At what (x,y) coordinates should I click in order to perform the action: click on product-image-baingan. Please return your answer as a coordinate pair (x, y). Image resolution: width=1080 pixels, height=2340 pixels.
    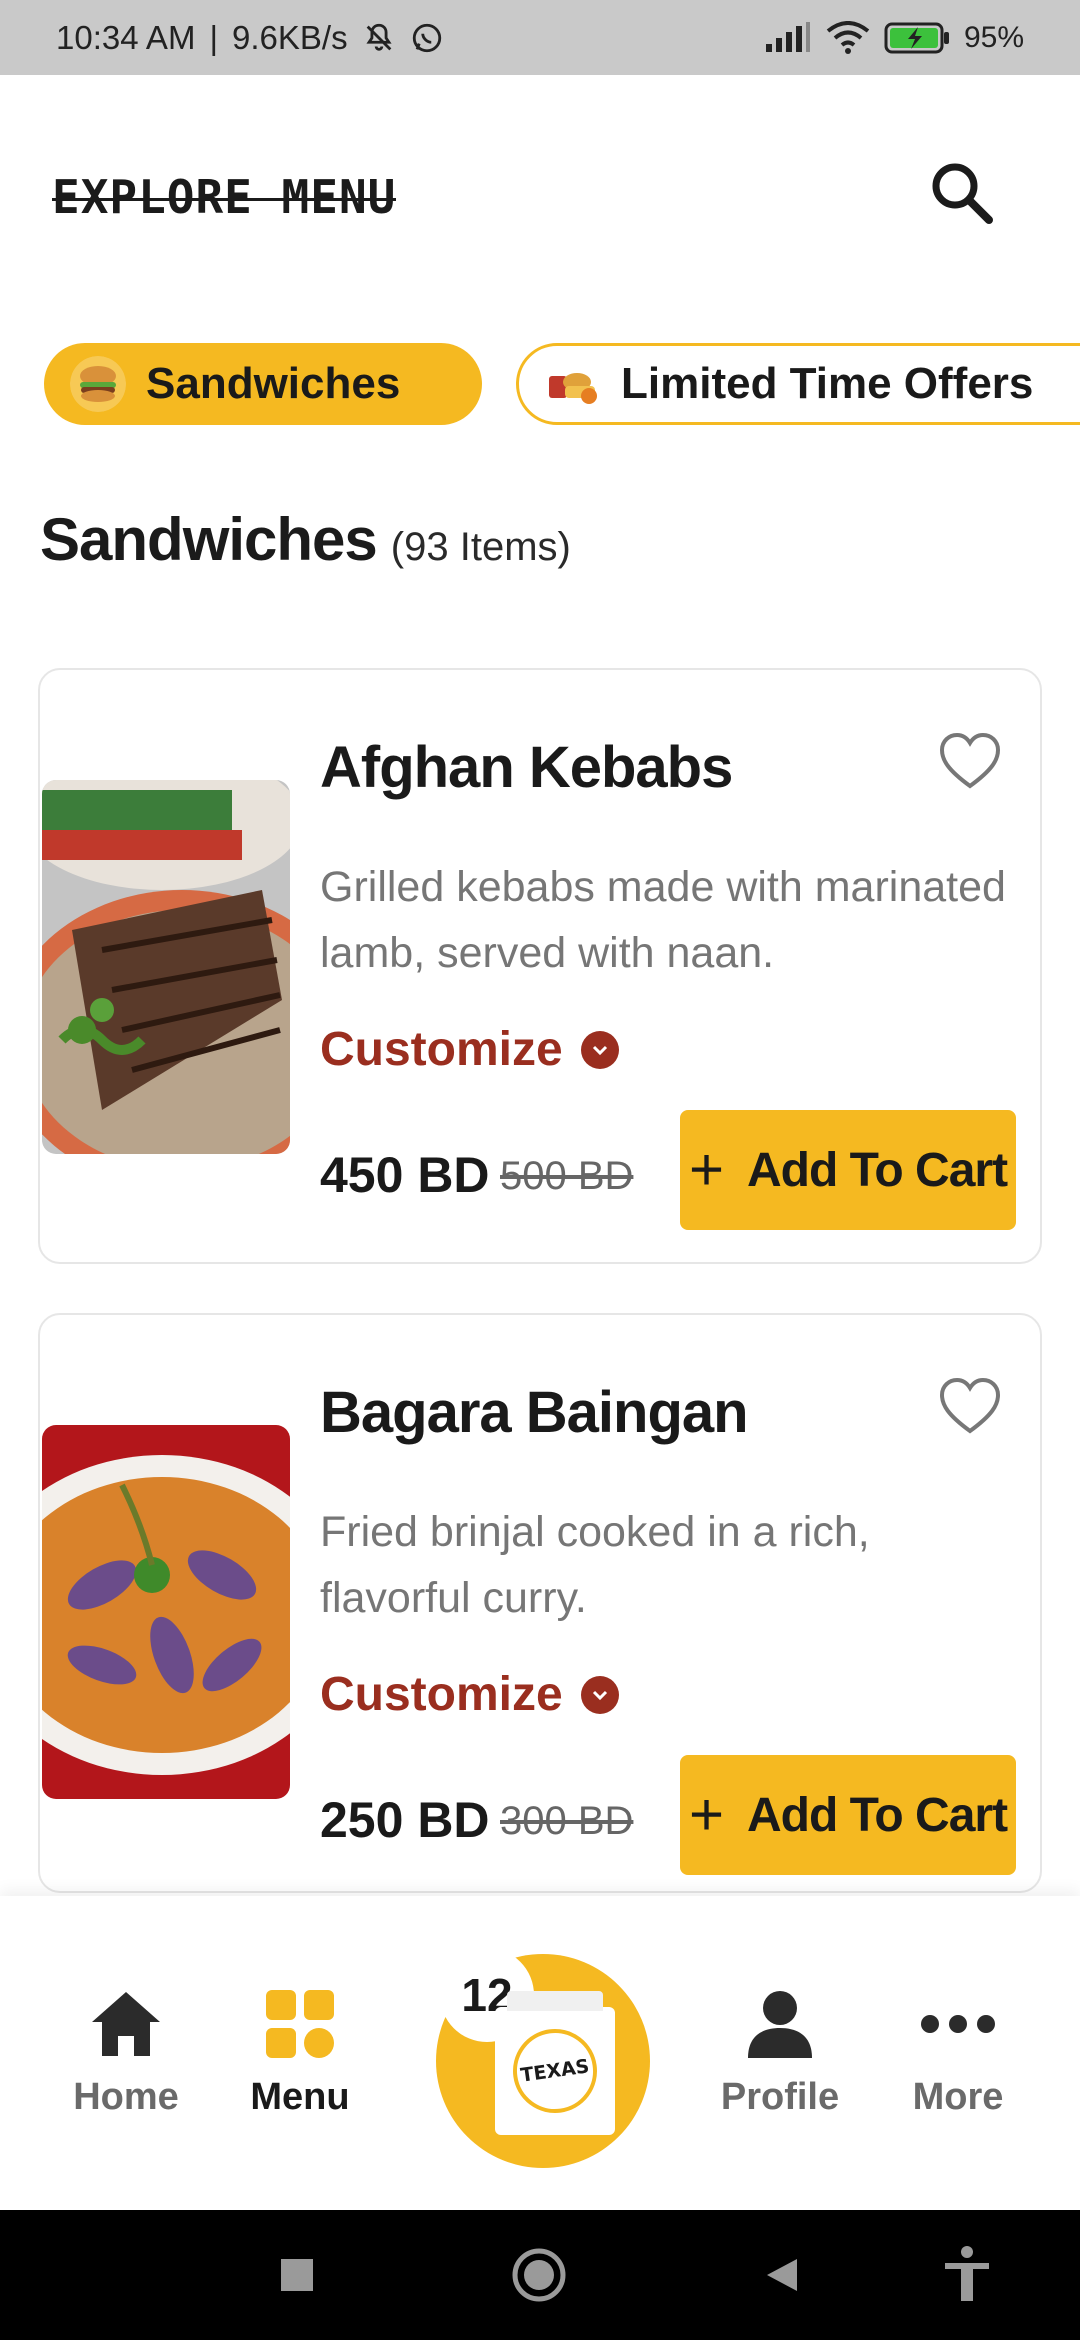
    Looking at the image, I should click on (166, 1612).